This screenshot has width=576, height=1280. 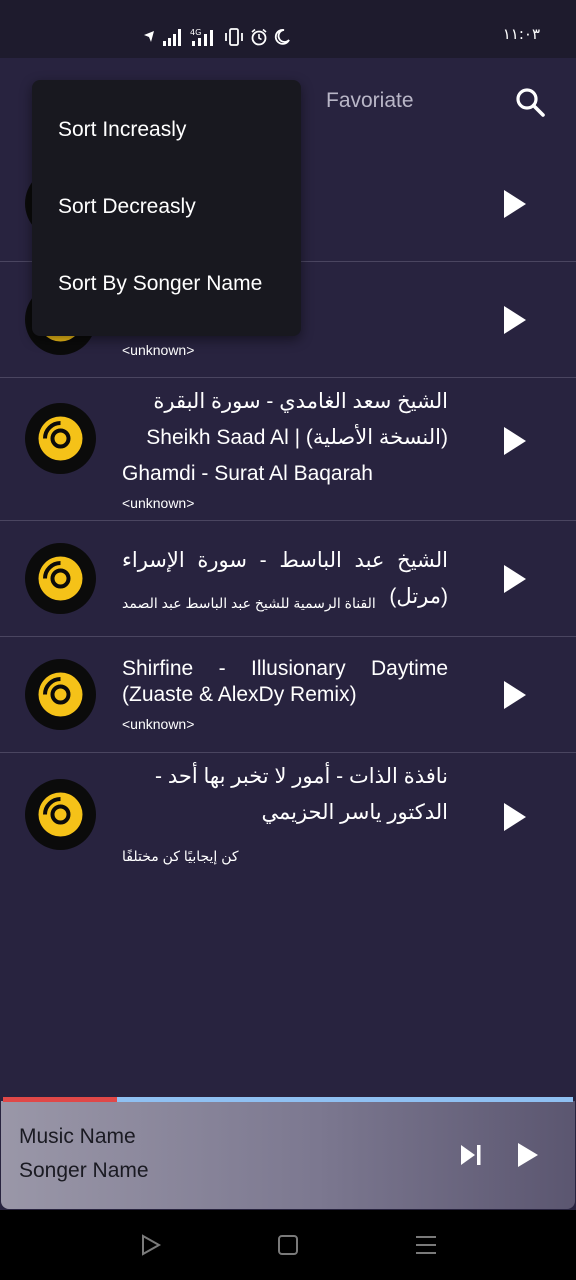 What do you see at coordinates (234, 37) in the screenshot?
I see `vibrate-icon` at bounding box center [234, 37].